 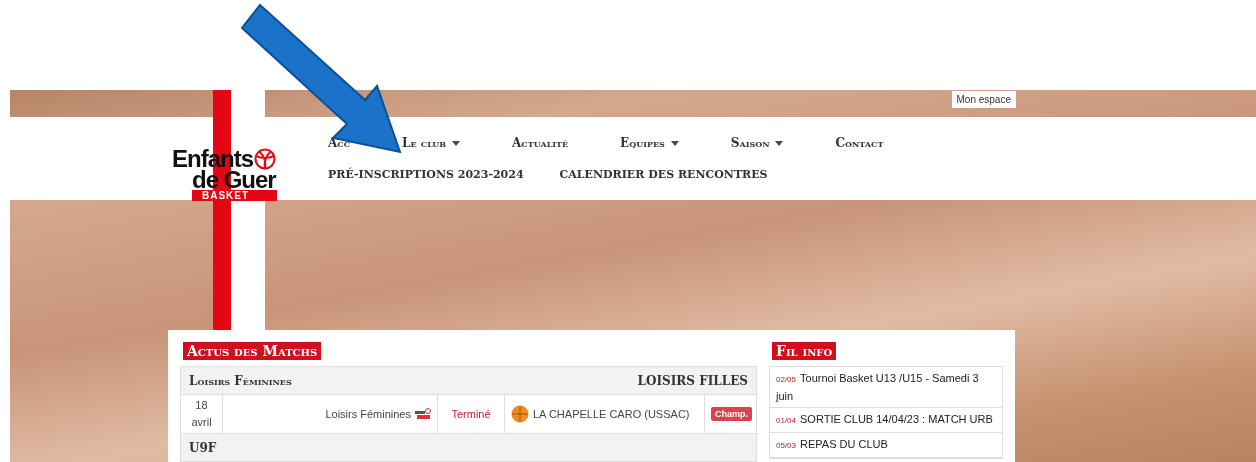 What do you see at coordinates (540, 143) in the screenshot?
I see `nav-link: Actualité` at bounding box center [540, 143].